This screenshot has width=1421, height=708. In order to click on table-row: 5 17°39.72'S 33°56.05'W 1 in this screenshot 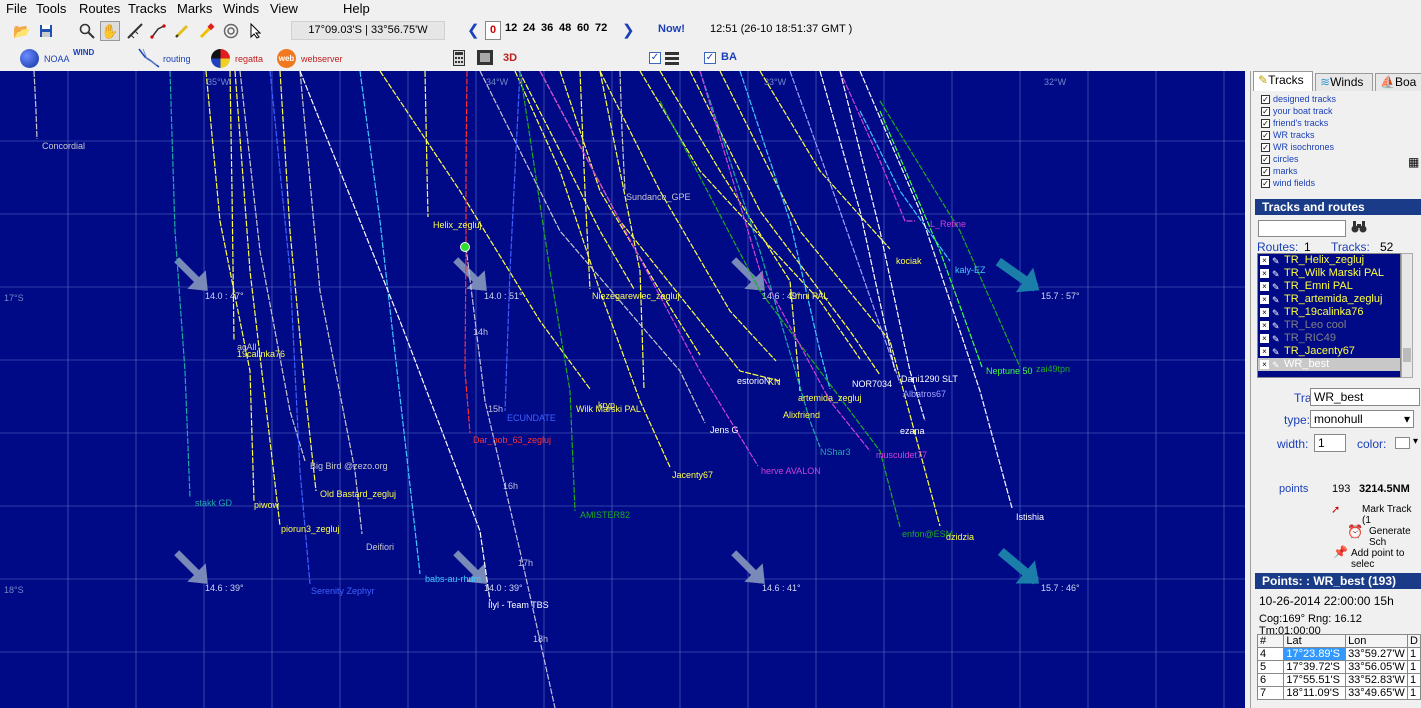, I will do `click(1338, 667)`.